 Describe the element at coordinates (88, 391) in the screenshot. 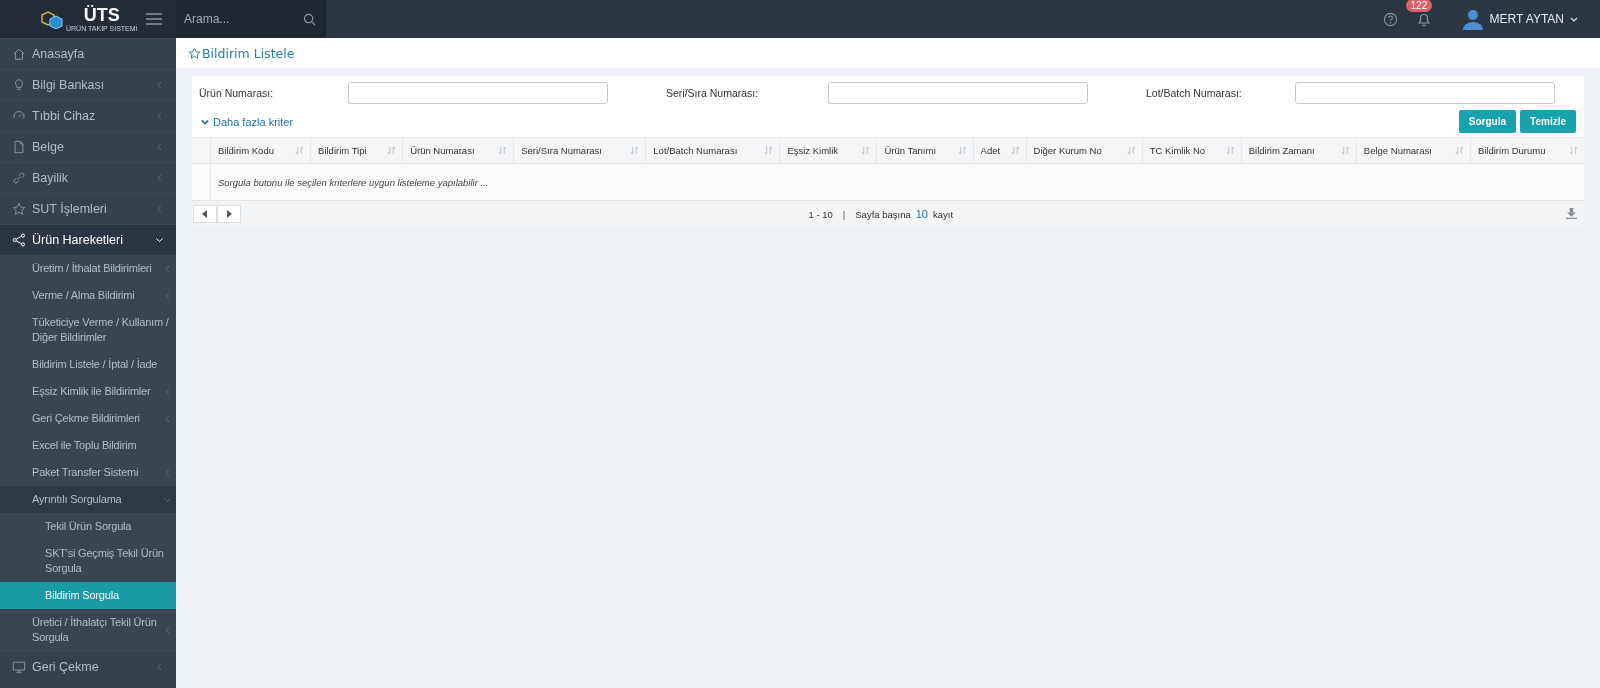

I see `sidebar-item: Eşsiz Kimlik ile Bildirimler` at that location.